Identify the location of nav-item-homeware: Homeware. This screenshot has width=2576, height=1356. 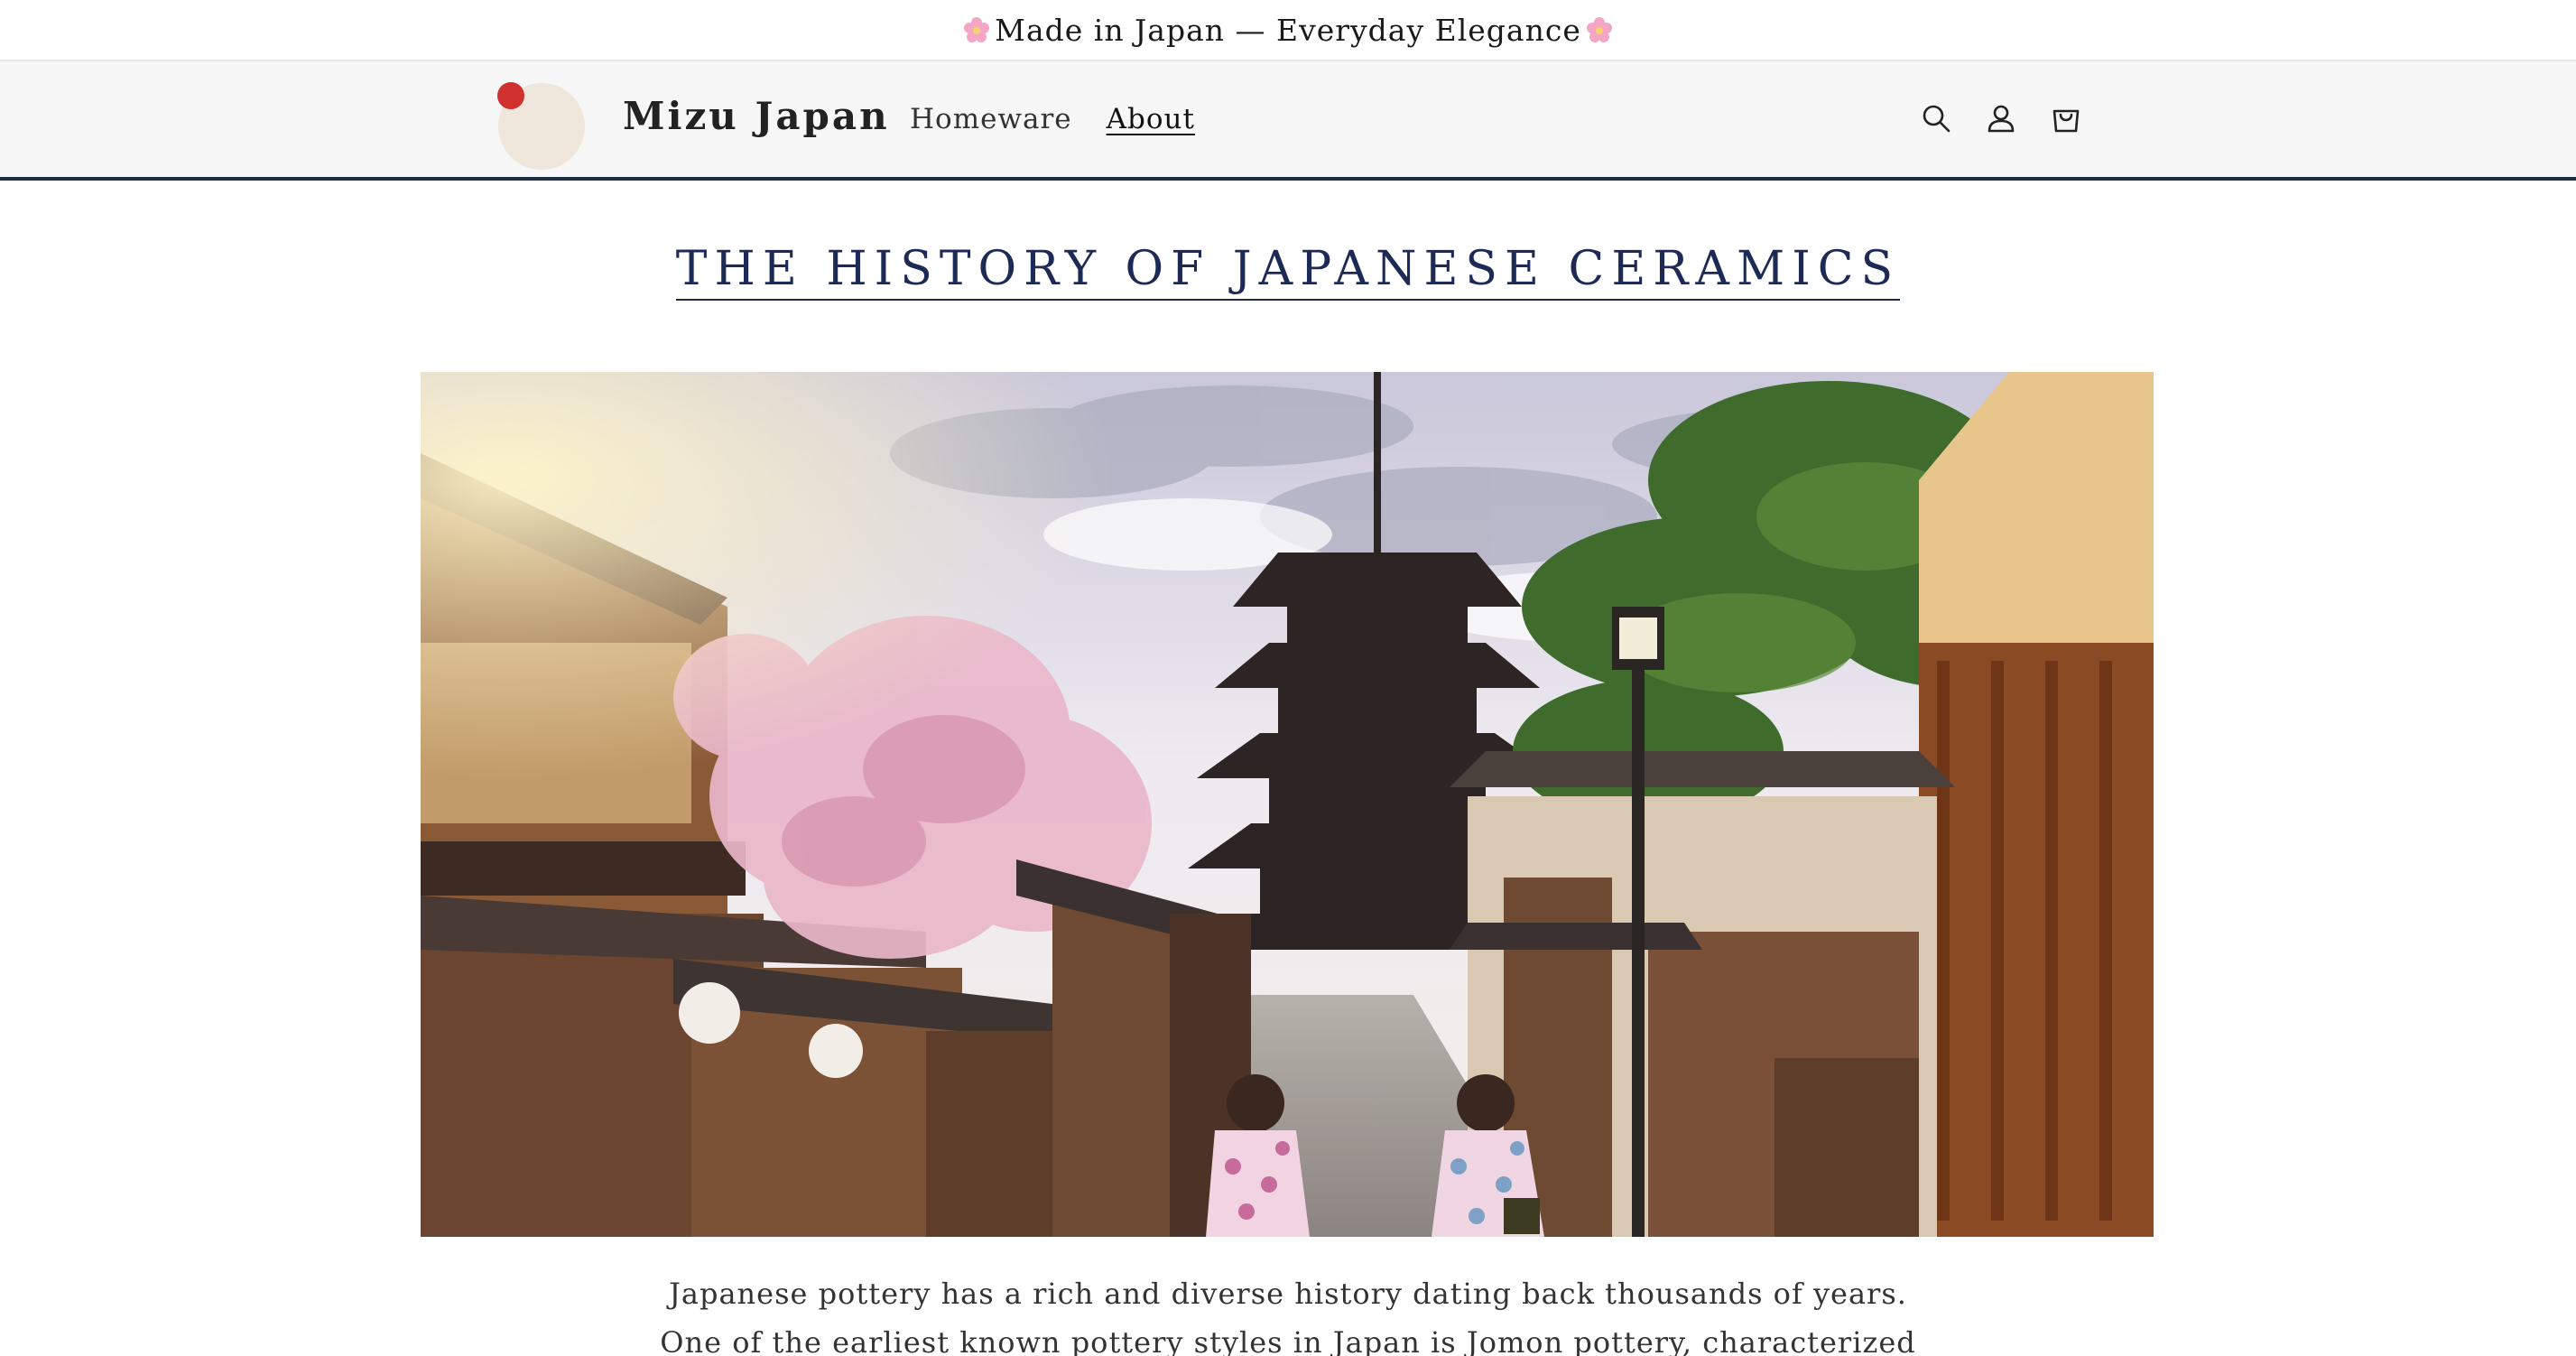
(991, 119).